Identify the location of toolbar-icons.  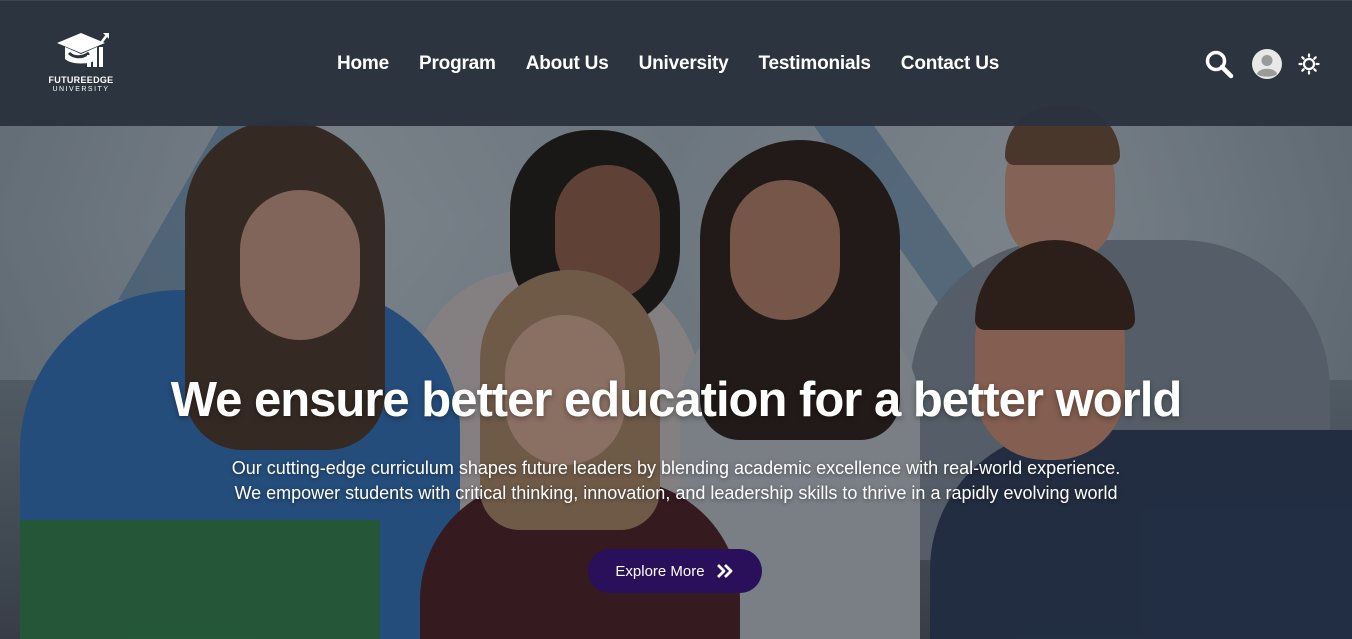
(1262, 64).